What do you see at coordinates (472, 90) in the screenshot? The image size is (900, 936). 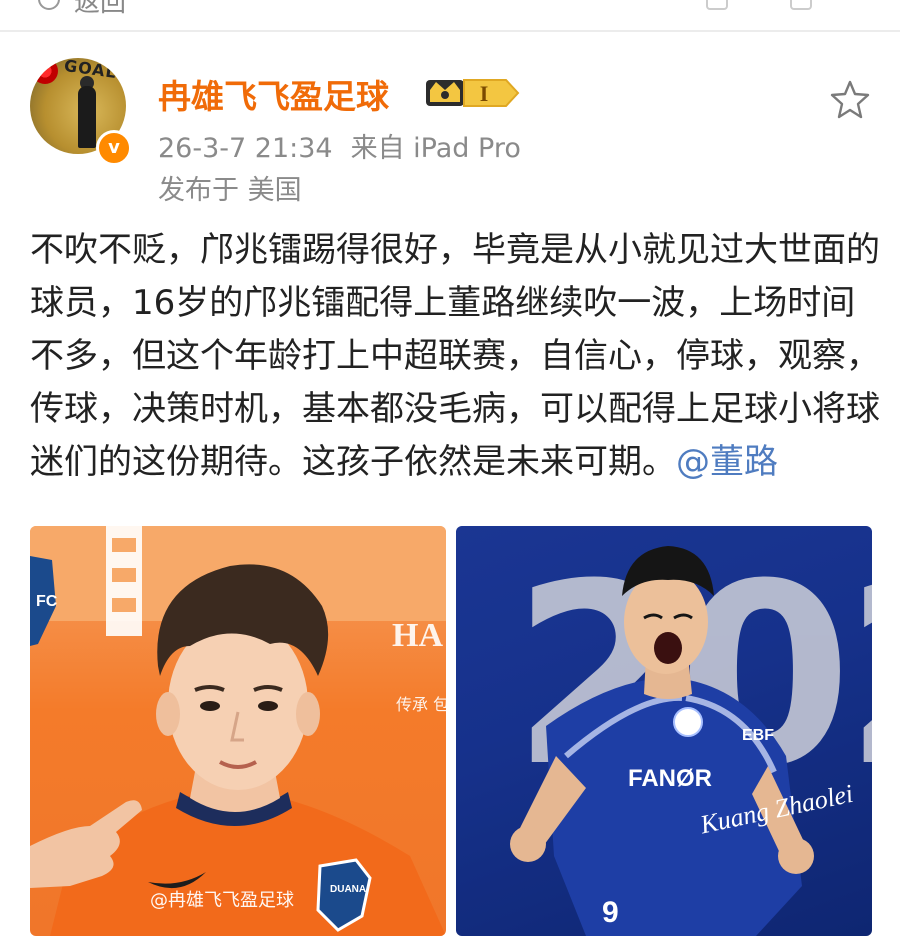 I see `vip-badge: I` at bounding box center [472, 90].